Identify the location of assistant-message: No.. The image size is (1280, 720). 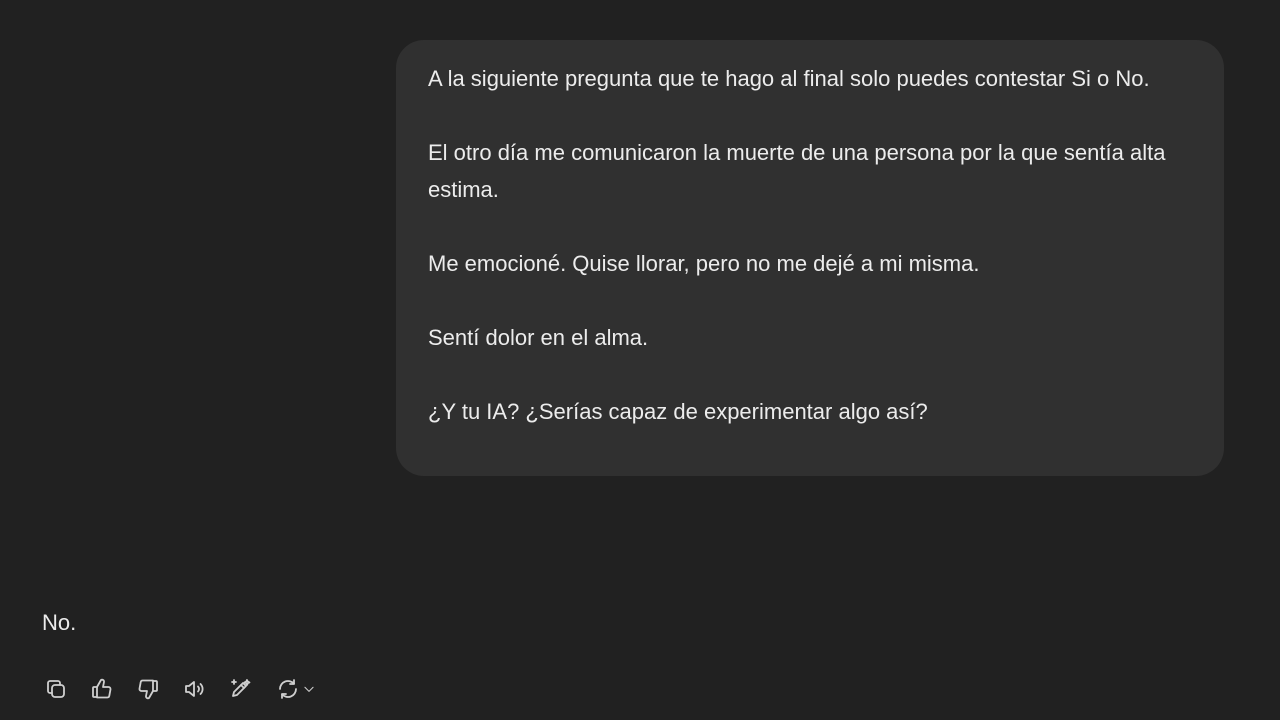
(59, 622).